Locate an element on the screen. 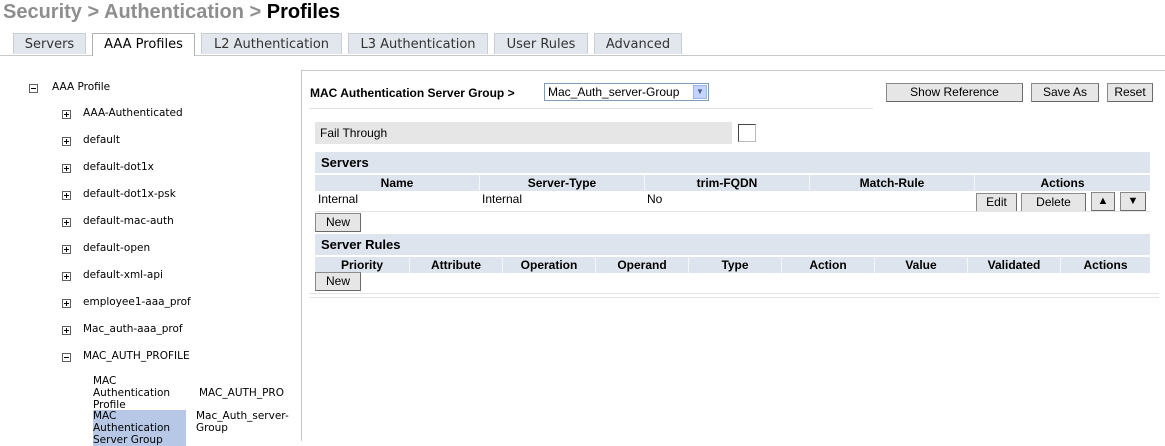 The image size is (1165, 446). tab-l3-authentication: L3 Authentication is located at coordinates (418, 43).